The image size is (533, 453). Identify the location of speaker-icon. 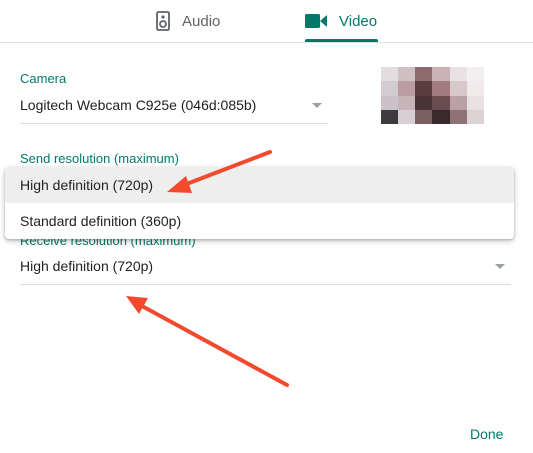
(163, 21).